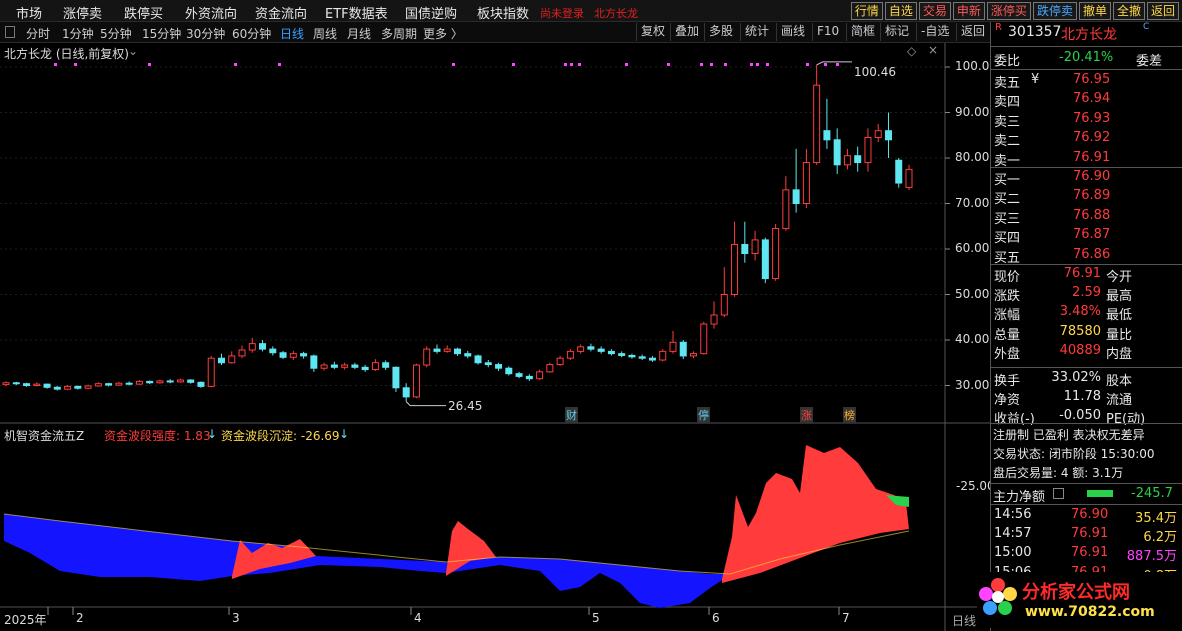 This screenshot has width=1182, height=631. What do you see at coordinates (1086, 178) in the screenshot?
I see `buy-row-0: 买一 76.90` at bounding box center [1086, 178].